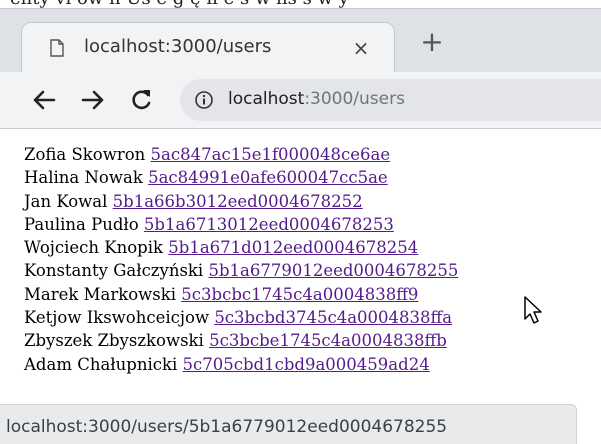 This screenshot has width=601, height=444. What do you see at coordinates (266, 99) in the screenshot?
I see `url-host: localhost` at bounding box center [266, 99].